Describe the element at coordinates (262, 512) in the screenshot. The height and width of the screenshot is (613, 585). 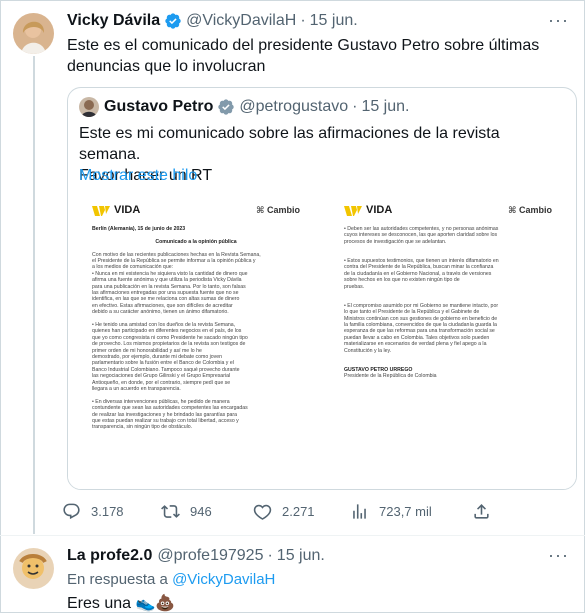
I see `heart-icon` at that location.